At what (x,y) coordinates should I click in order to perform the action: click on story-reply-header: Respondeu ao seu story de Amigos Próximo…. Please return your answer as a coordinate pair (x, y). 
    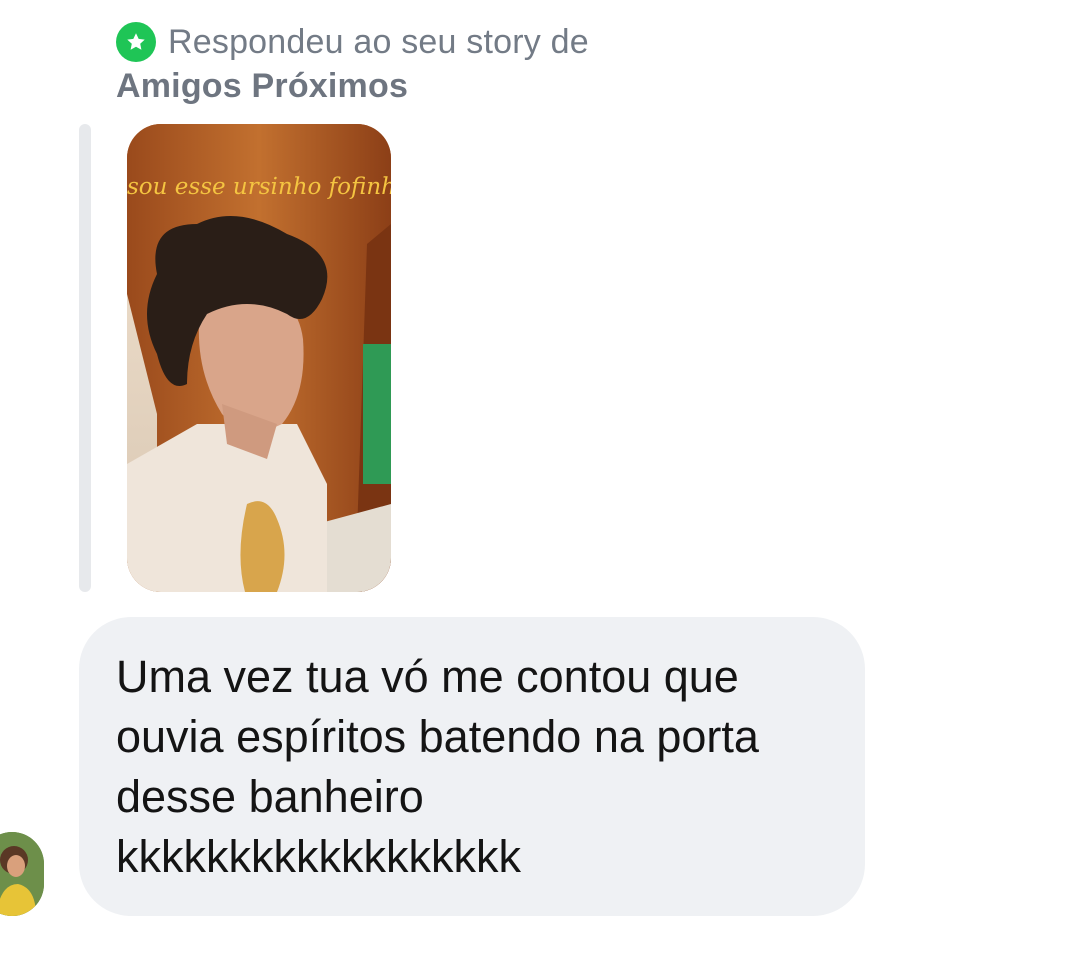
    Looking at the image, I should click on (466, 64).